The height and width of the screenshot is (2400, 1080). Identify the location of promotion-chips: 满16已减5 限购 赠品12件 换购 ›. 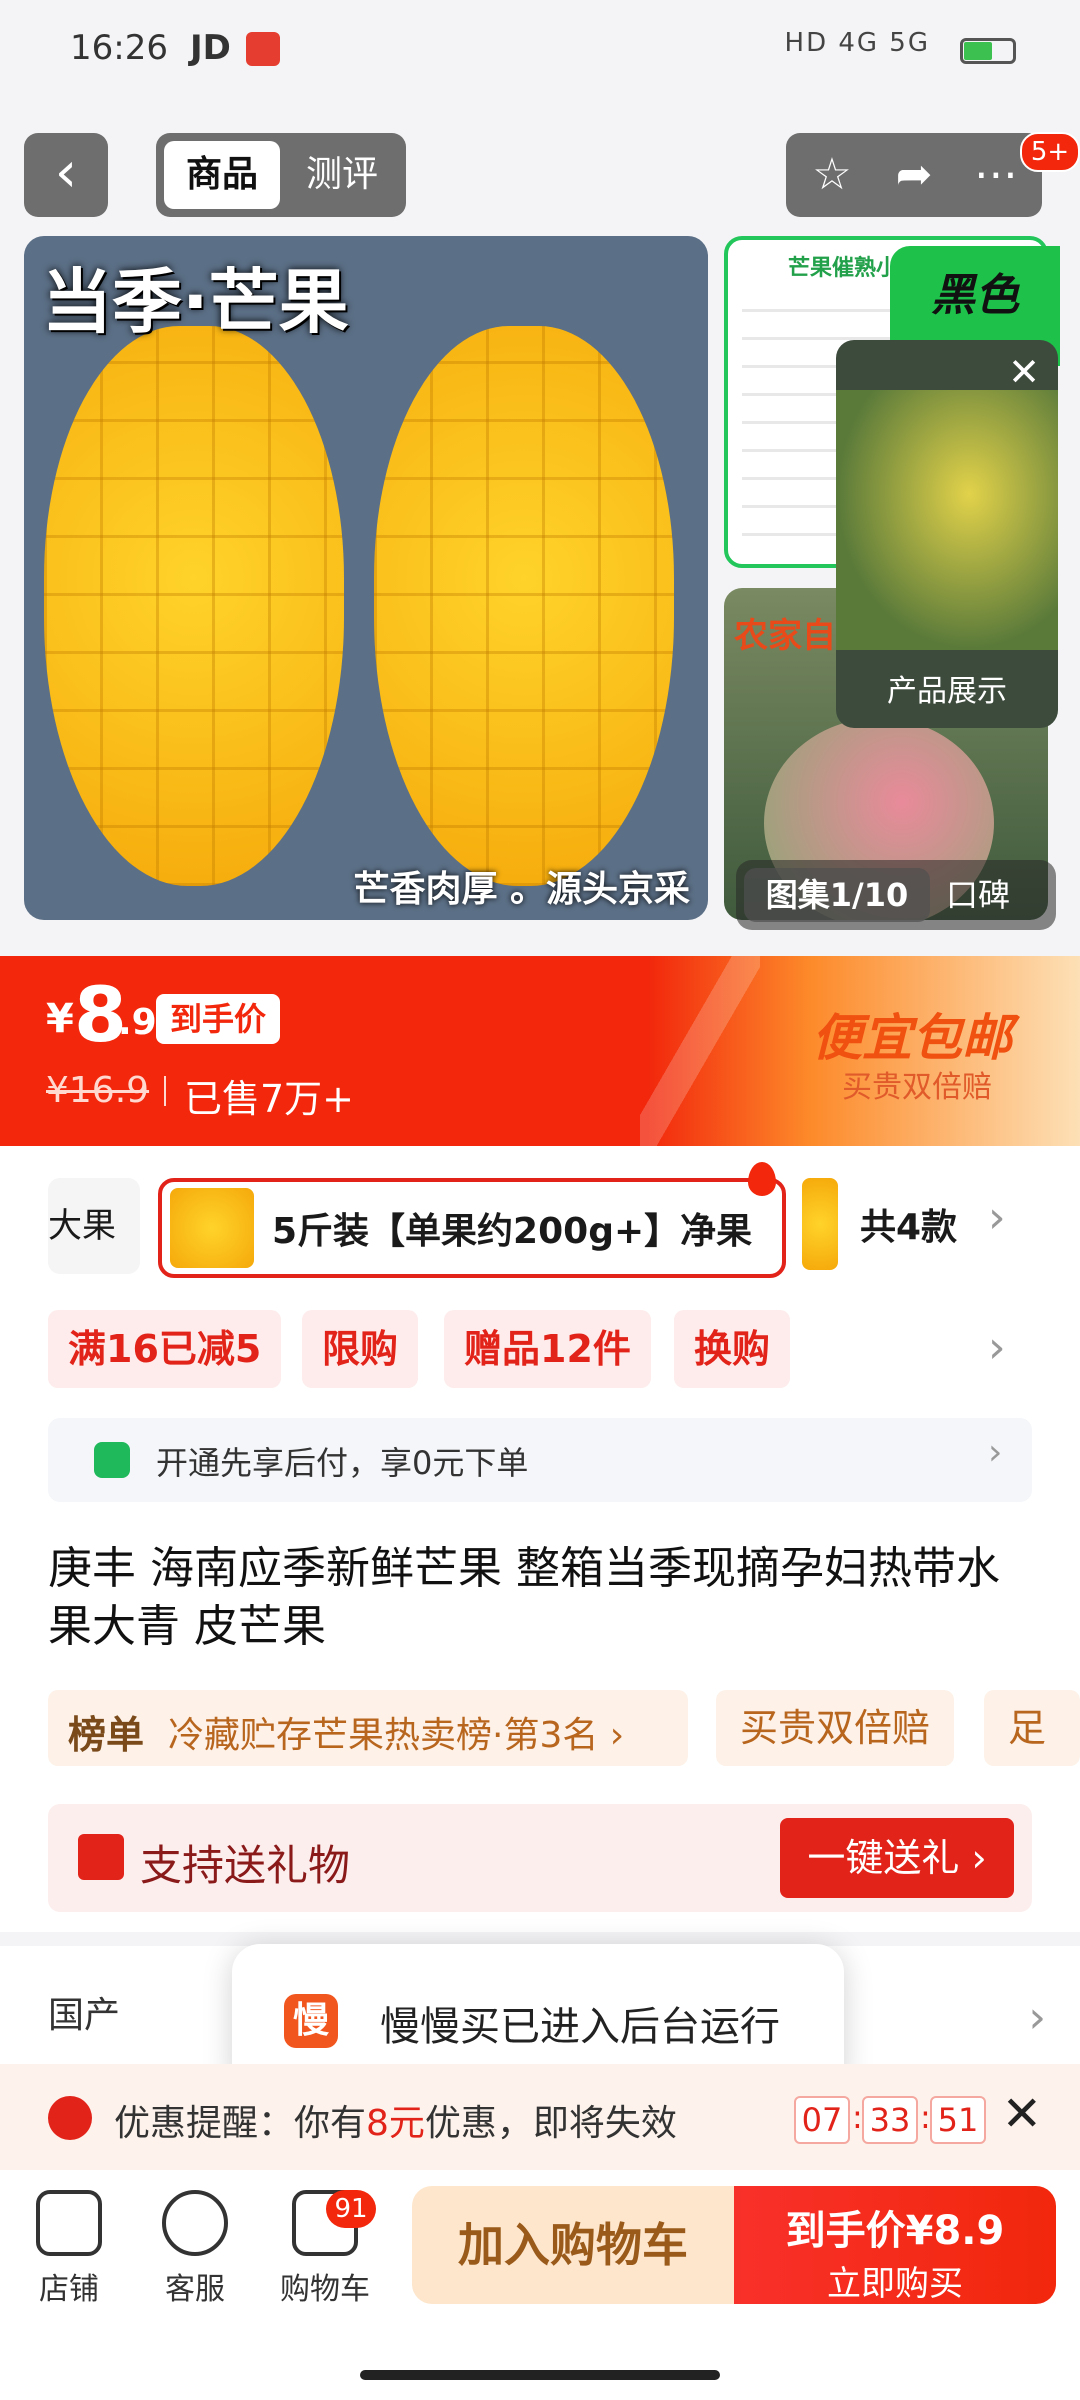
(548, 1350).